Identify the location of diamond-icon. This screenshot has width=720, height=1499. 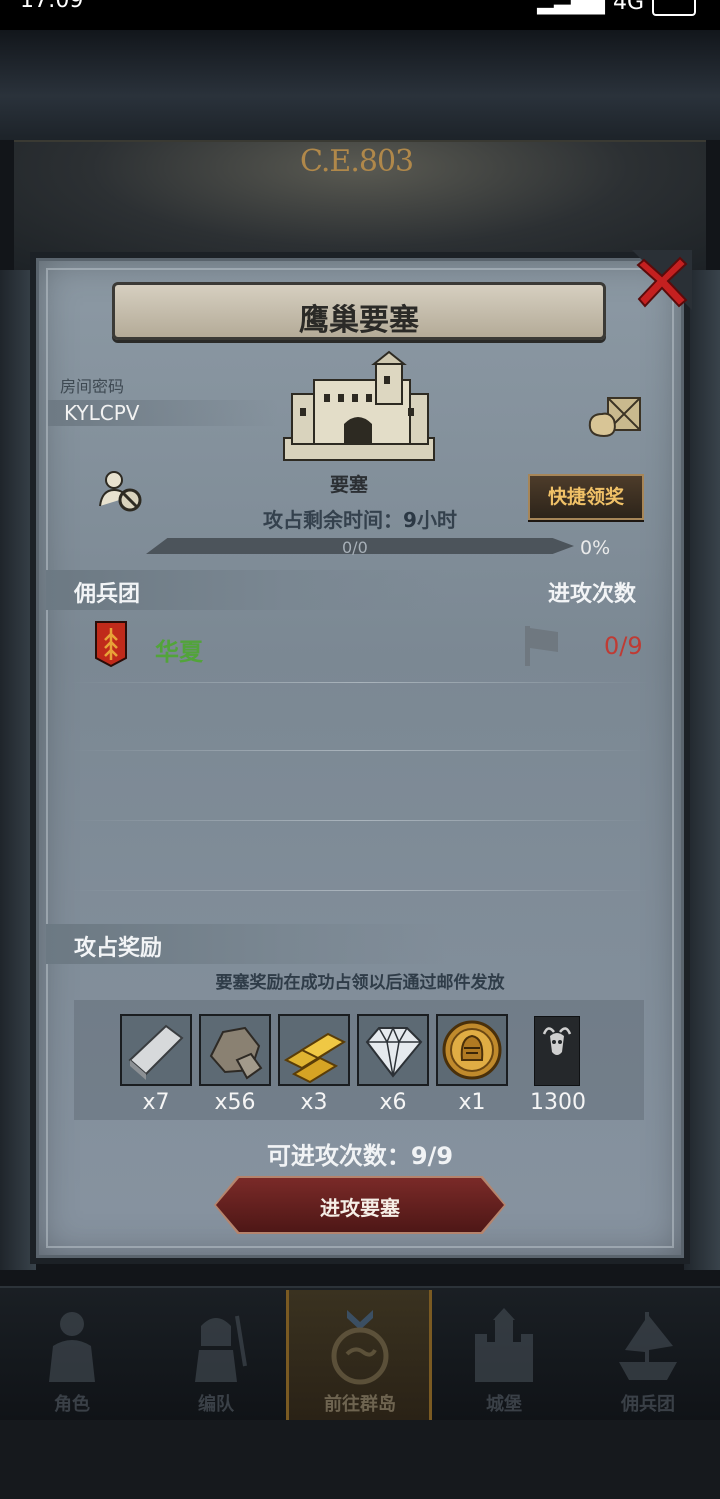
(393, 1050).